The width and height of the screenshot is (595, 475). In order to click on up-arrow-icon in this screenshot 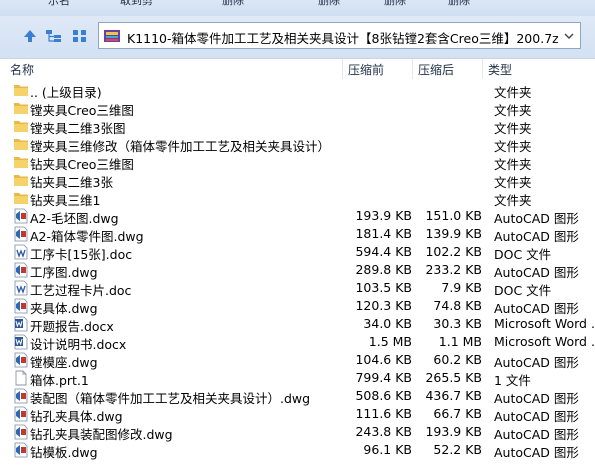, I will do `click(30, 36)`.